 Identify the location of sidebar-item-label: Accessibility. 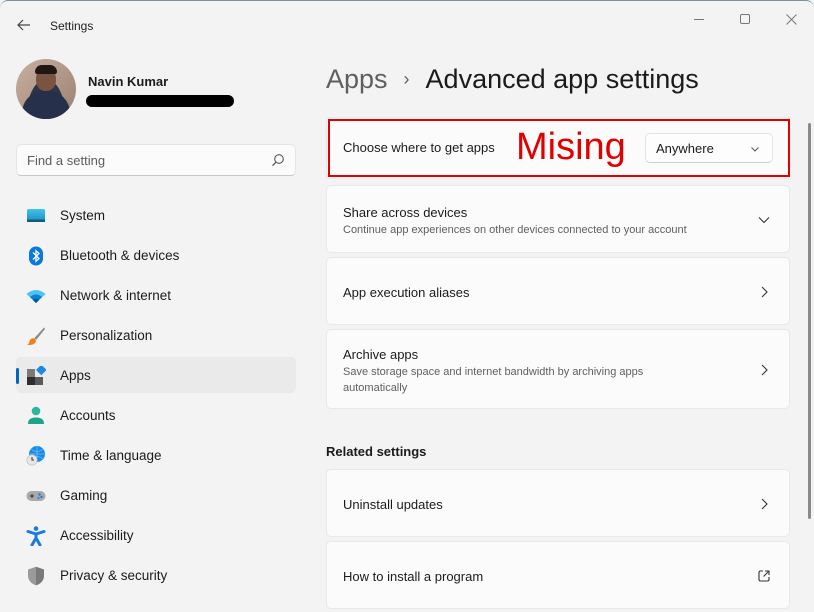
(97, 535).